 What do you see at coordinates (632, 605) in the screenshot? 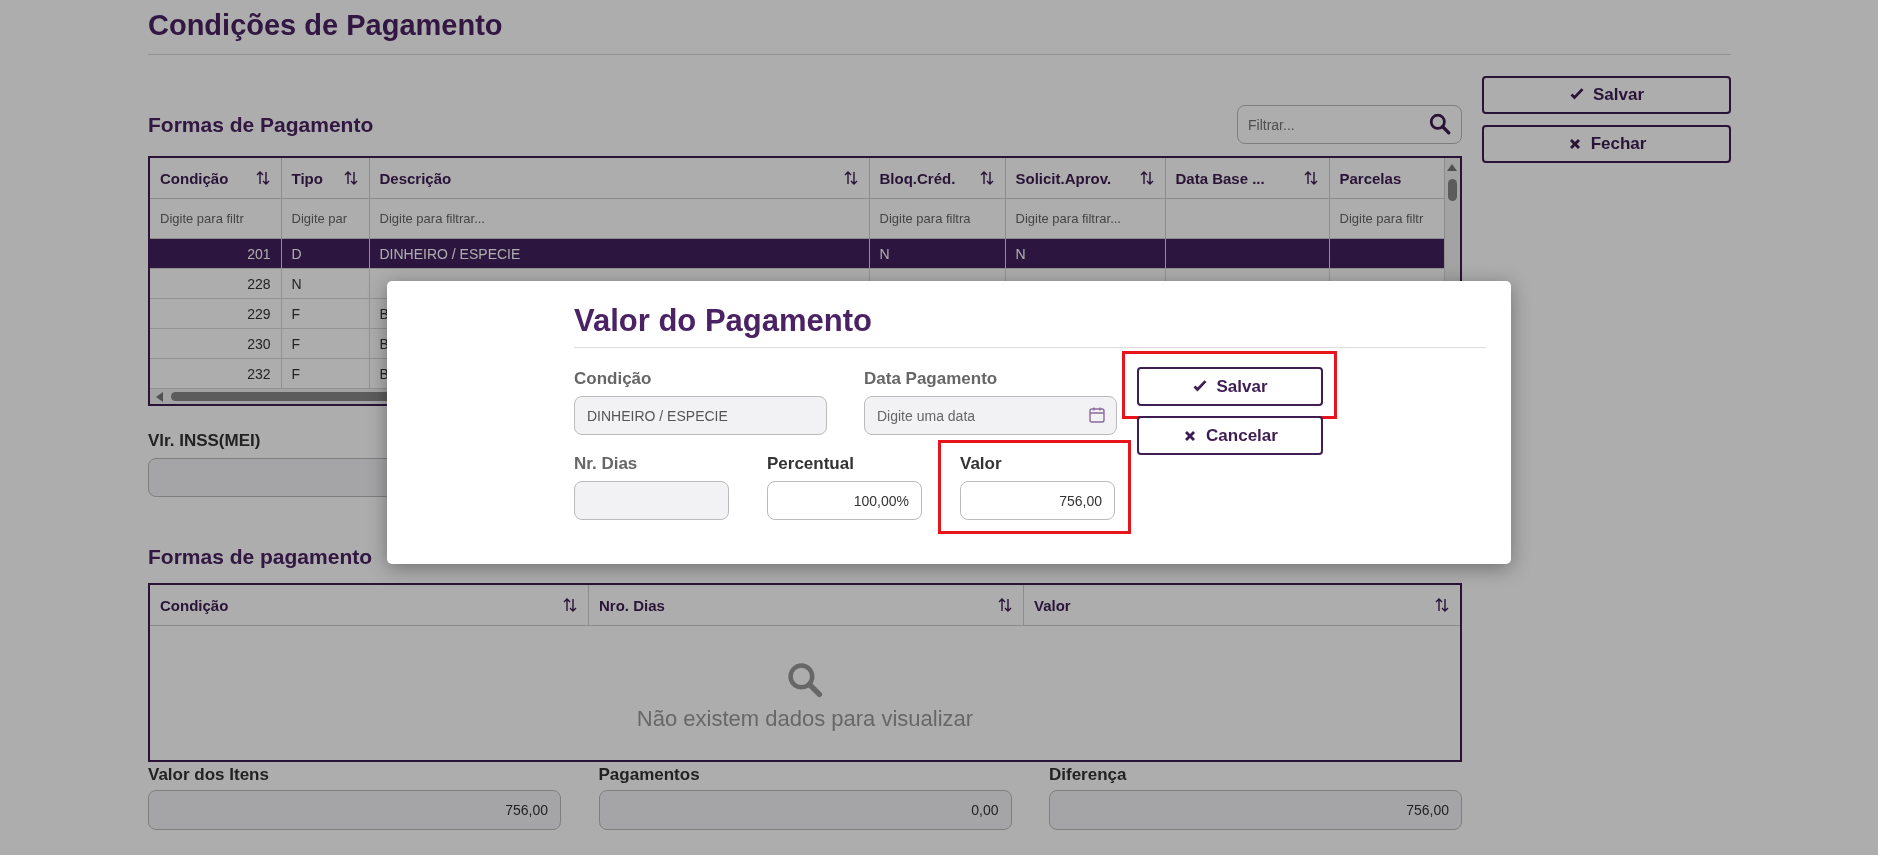
I see `column-header: Nro. Dias` at bounding box center [632, 605].